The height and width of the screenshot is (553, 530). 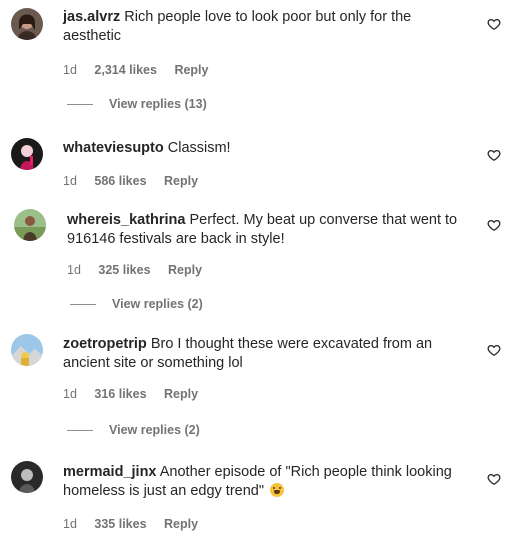 I want to click on comment-meta: 1d 586 likes Reply, so click(x=137, y=181).